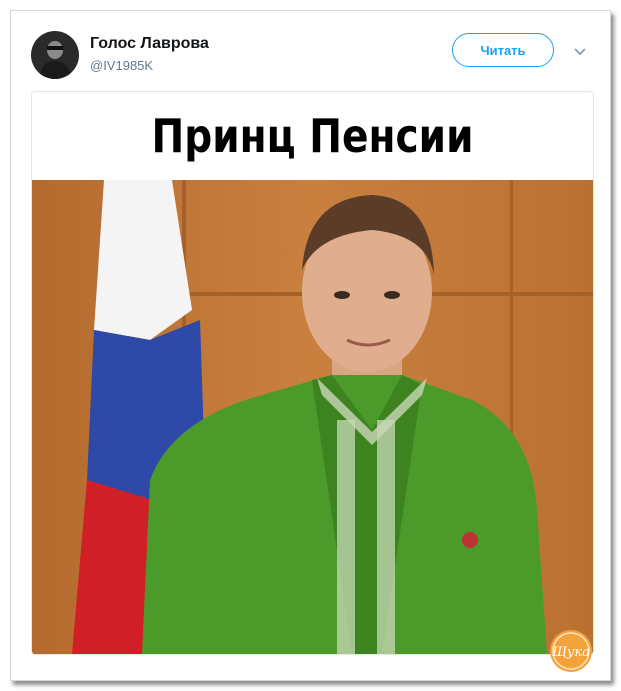 The image size is (621, 691). I want to click on tweet-header: Голос Лаврова @IV1985K Читать, so click(310, 50).